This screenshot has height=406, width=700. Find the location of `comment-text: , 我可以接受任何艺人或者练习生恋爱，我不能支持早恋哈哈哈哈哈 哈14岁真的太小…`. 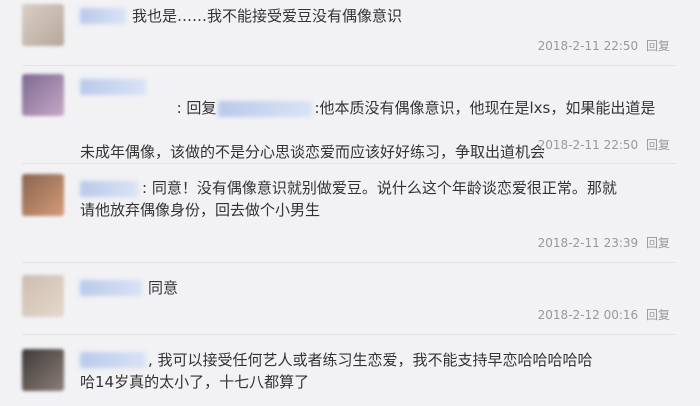

comment-text: , 我可以接受任何艺人或者练习生恋爱，我不能支持早恋哈哈哈哈哈 哈14岁真的太小… is located at coordinates (336, 371).